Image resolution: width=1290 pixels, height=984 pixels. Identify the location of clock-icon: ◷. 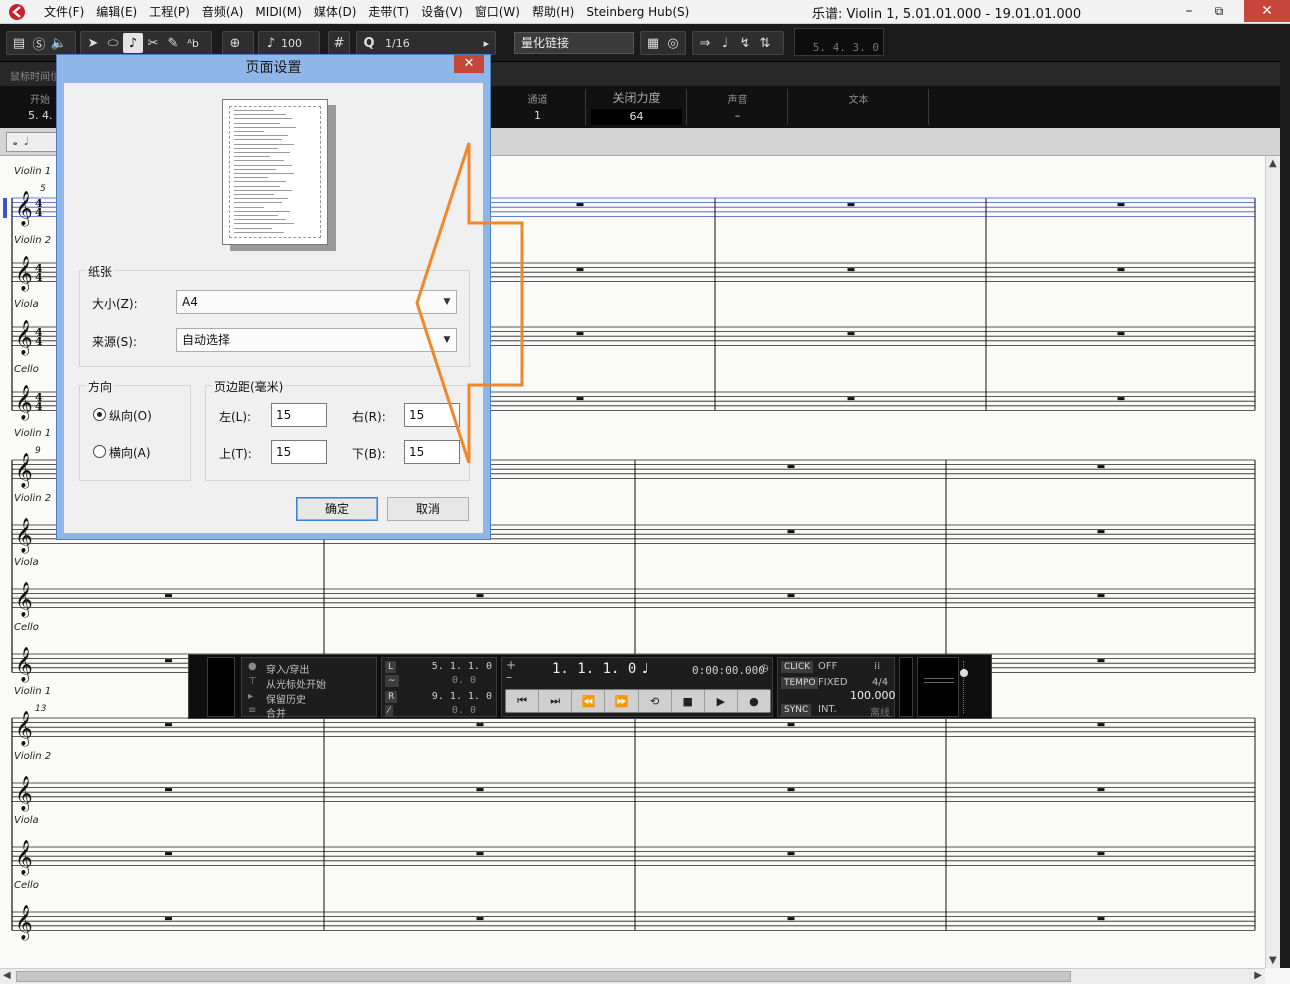
(764, 668).